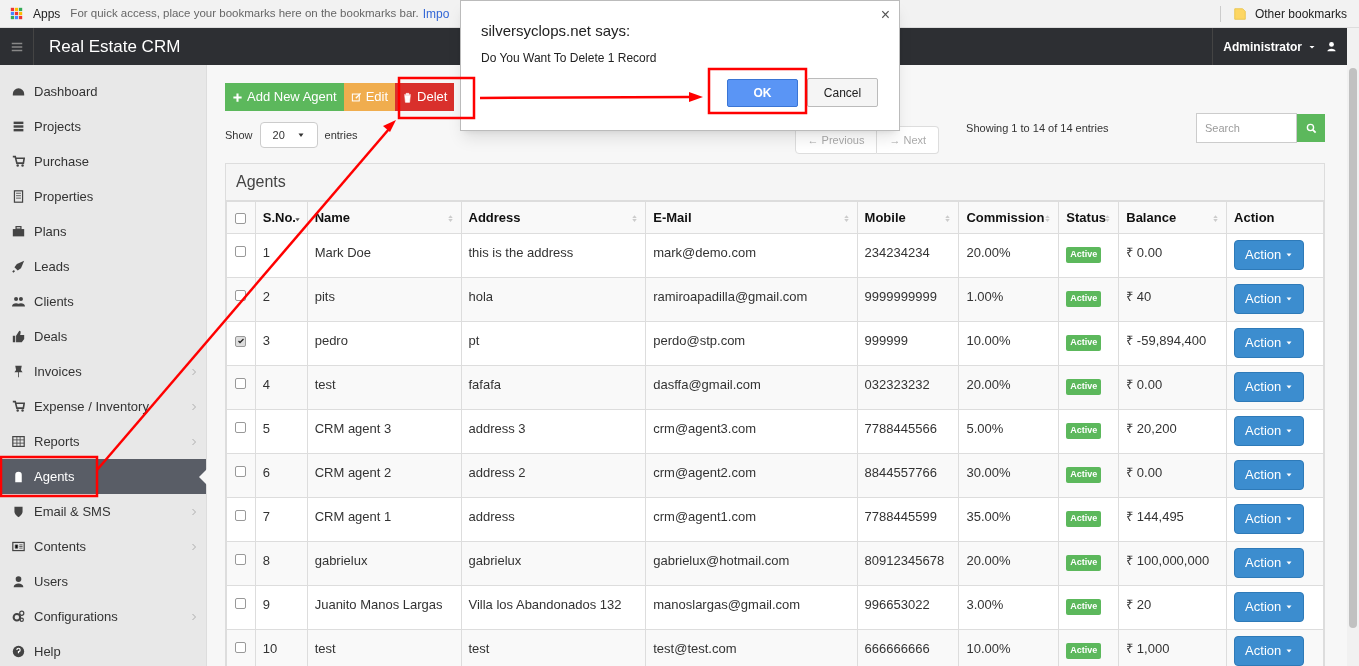  Describe the element at coordinates (1144, 472) in the screenshot. I see `table-cell: ₹ 0.00` at that location.